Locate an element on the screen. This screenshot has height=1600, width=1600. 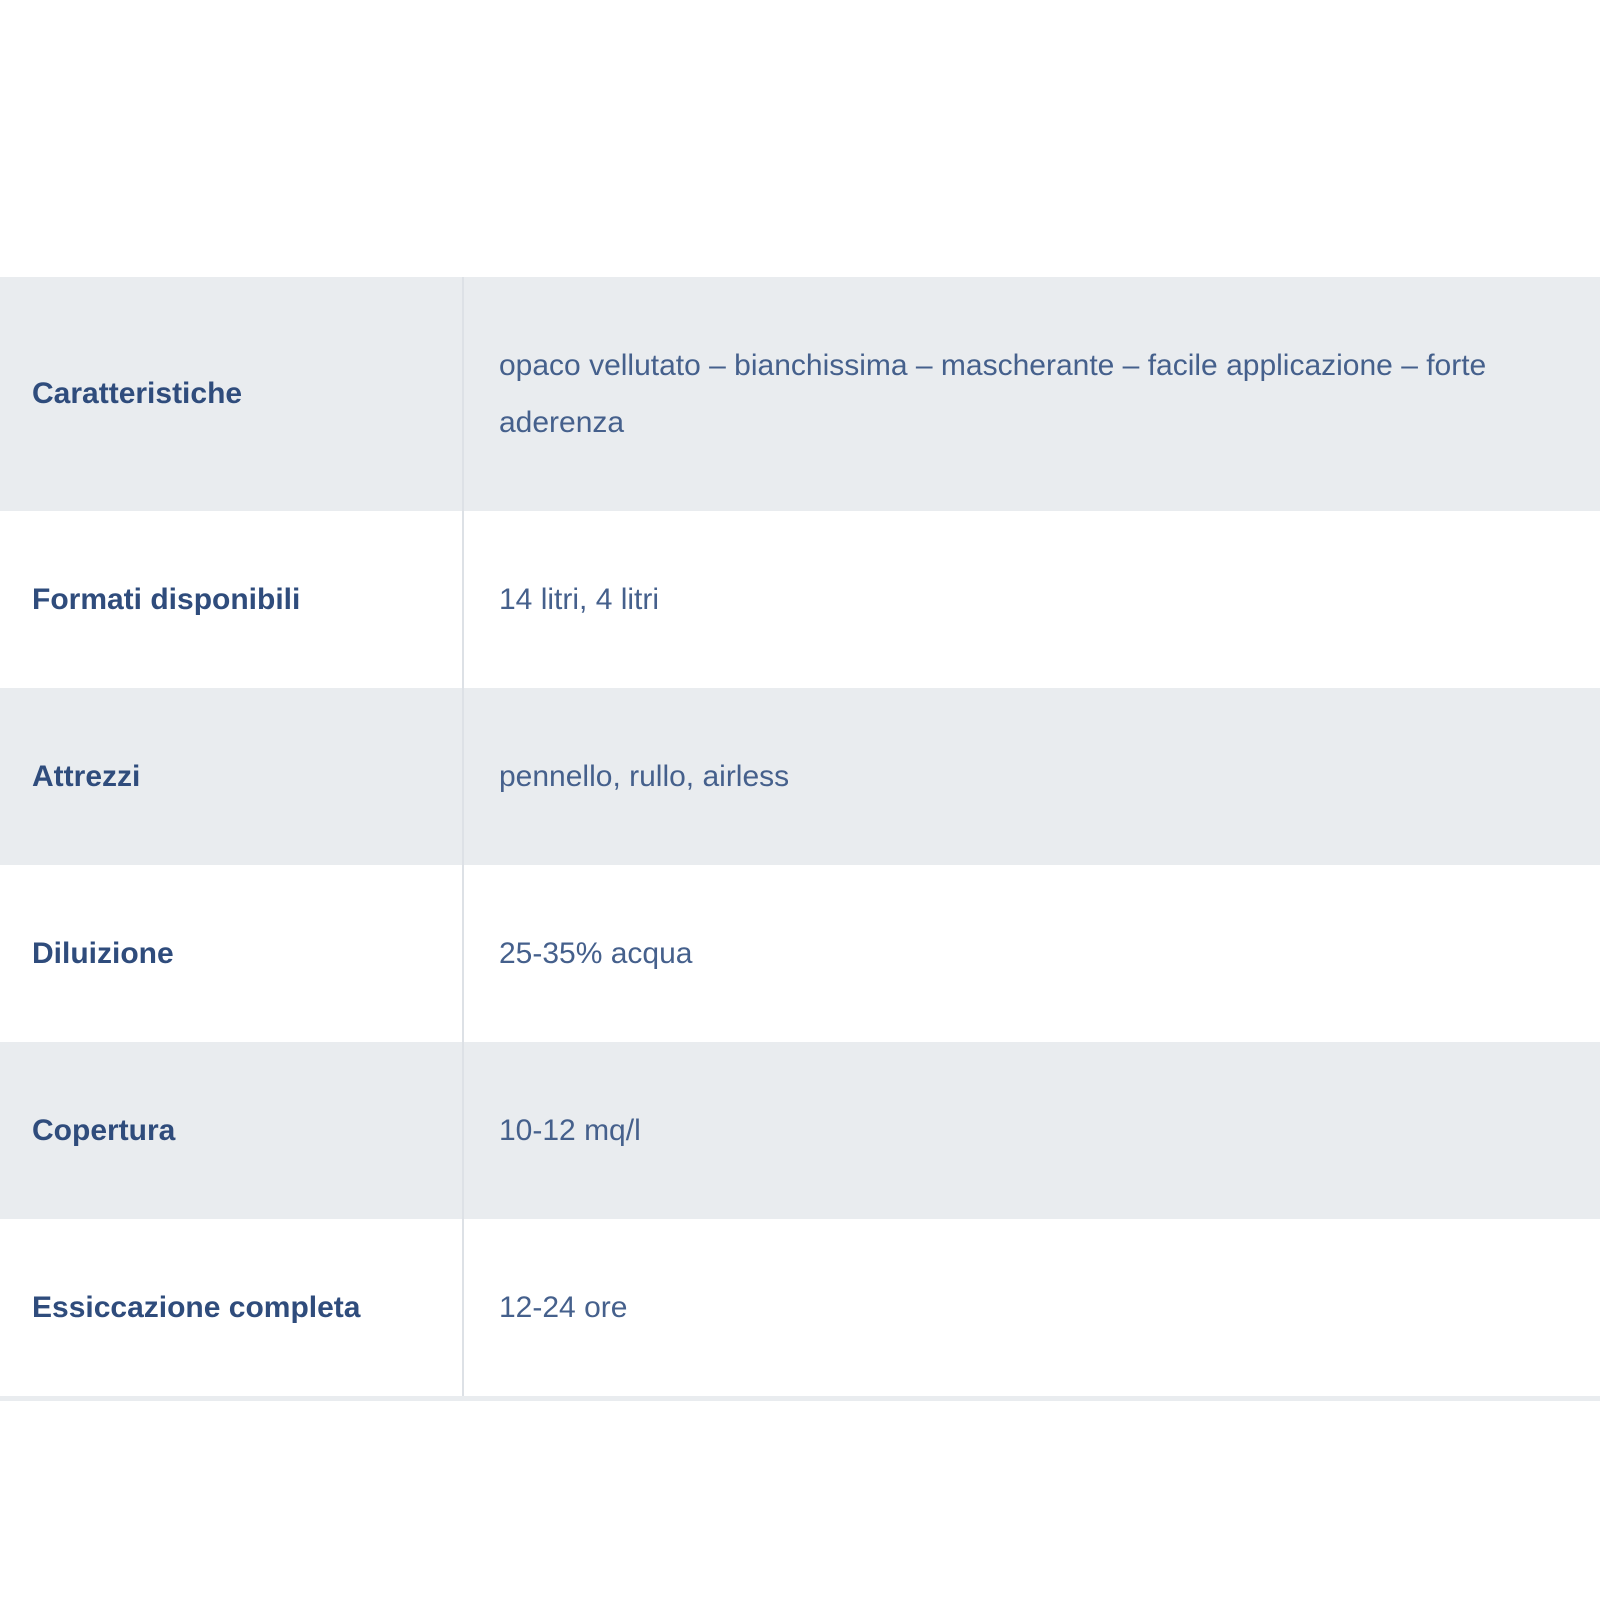
table-row: Formati disponibili 14 litri, 4 litri is located at coordinates (800, 599).